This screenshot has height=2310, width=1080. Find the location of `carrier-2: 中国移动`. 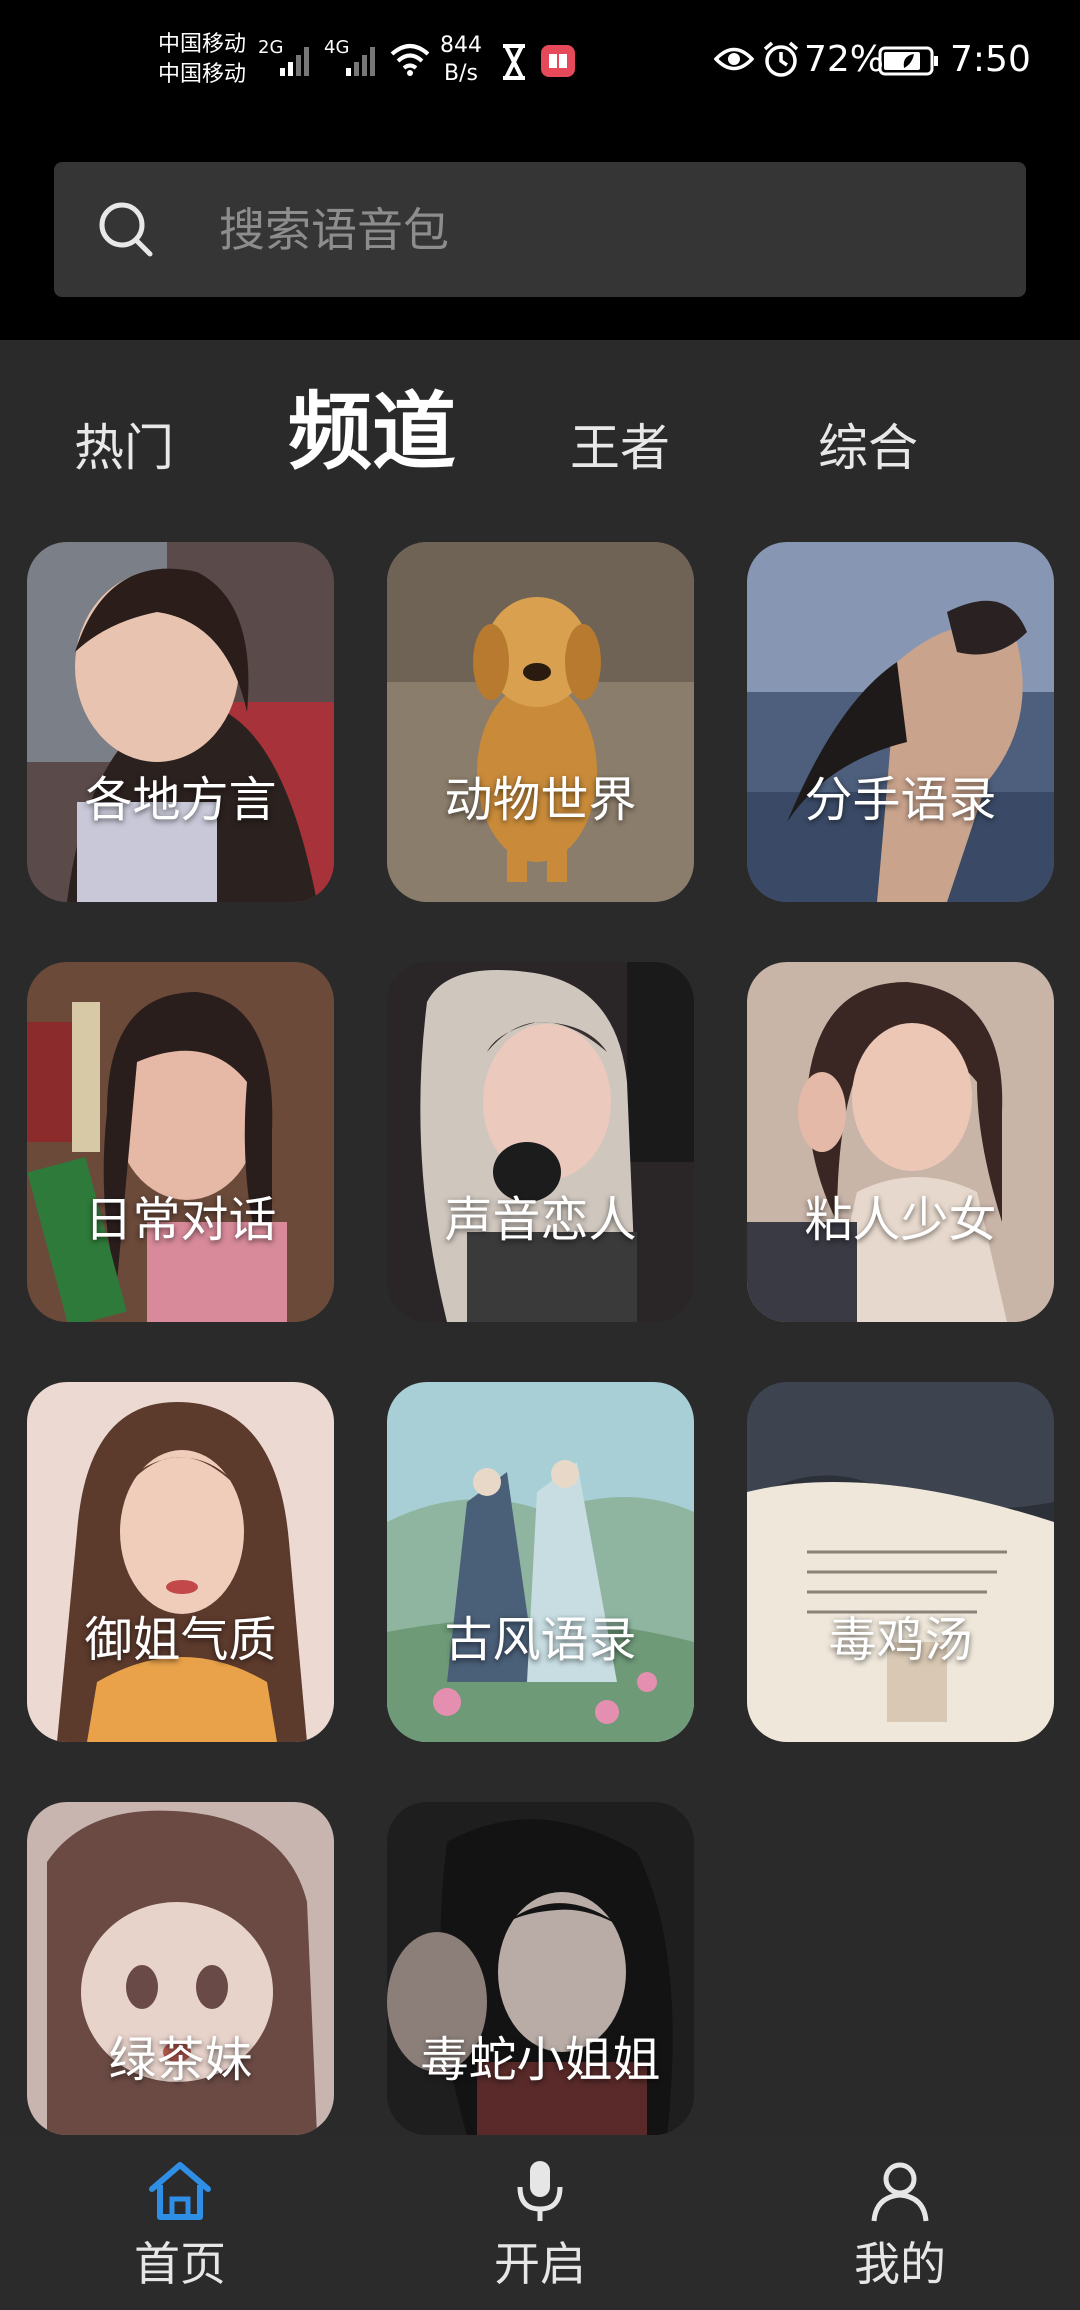

carrier-2: 中国移动 is located at coordinates (202, 74).